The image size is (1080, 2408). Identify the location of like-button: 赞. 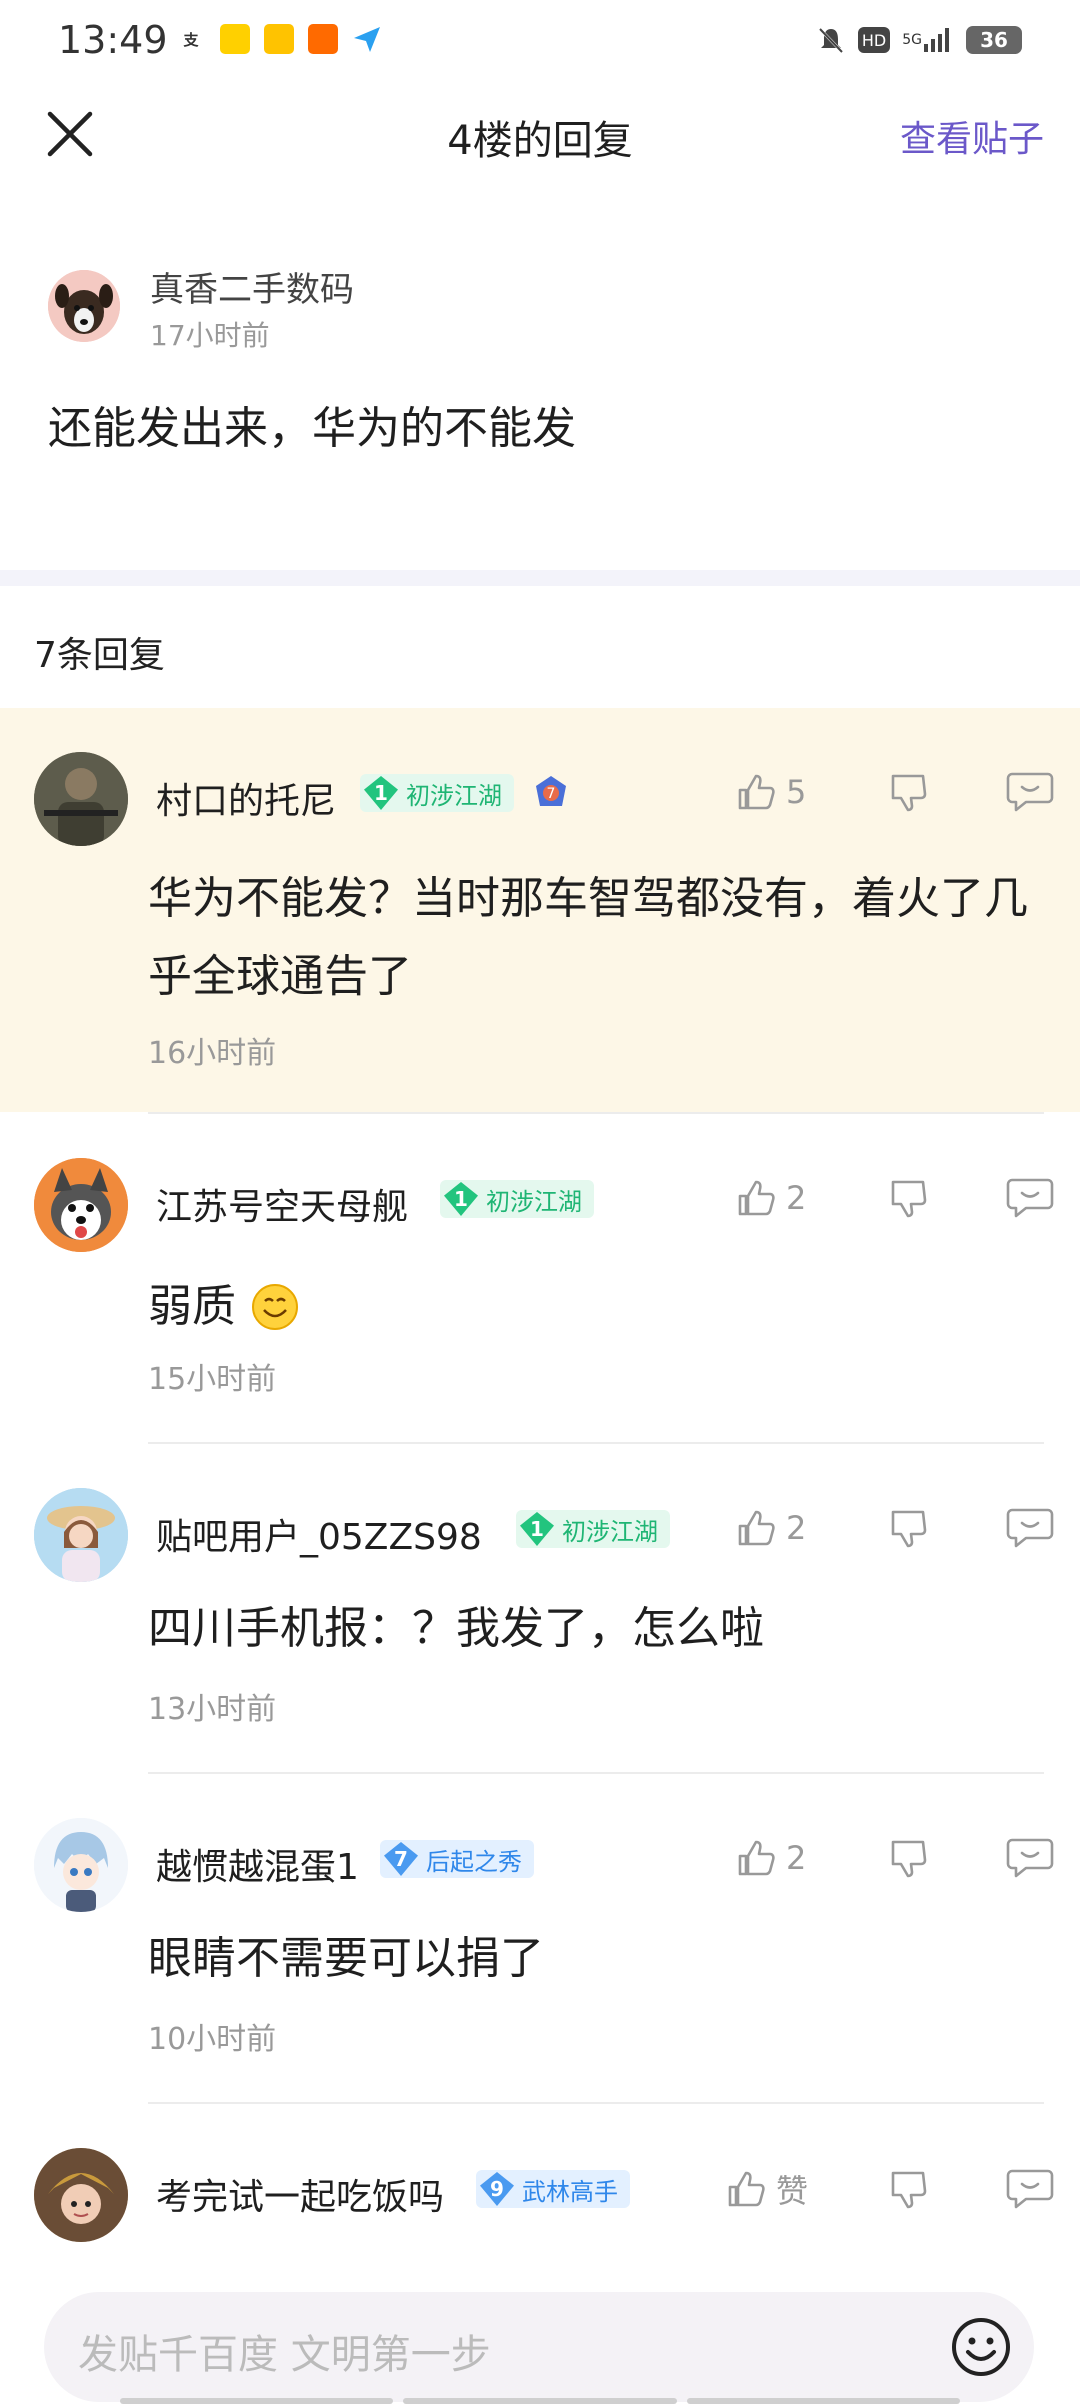
(799, 2189).